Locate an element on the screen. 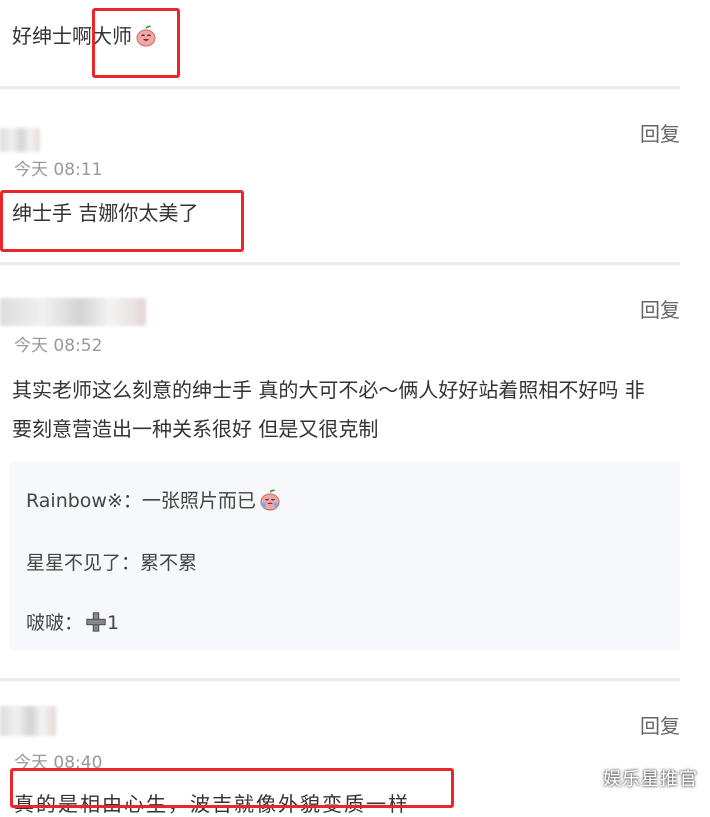  watermark: 娱乐星推官 is located at coordinates (650, 779).